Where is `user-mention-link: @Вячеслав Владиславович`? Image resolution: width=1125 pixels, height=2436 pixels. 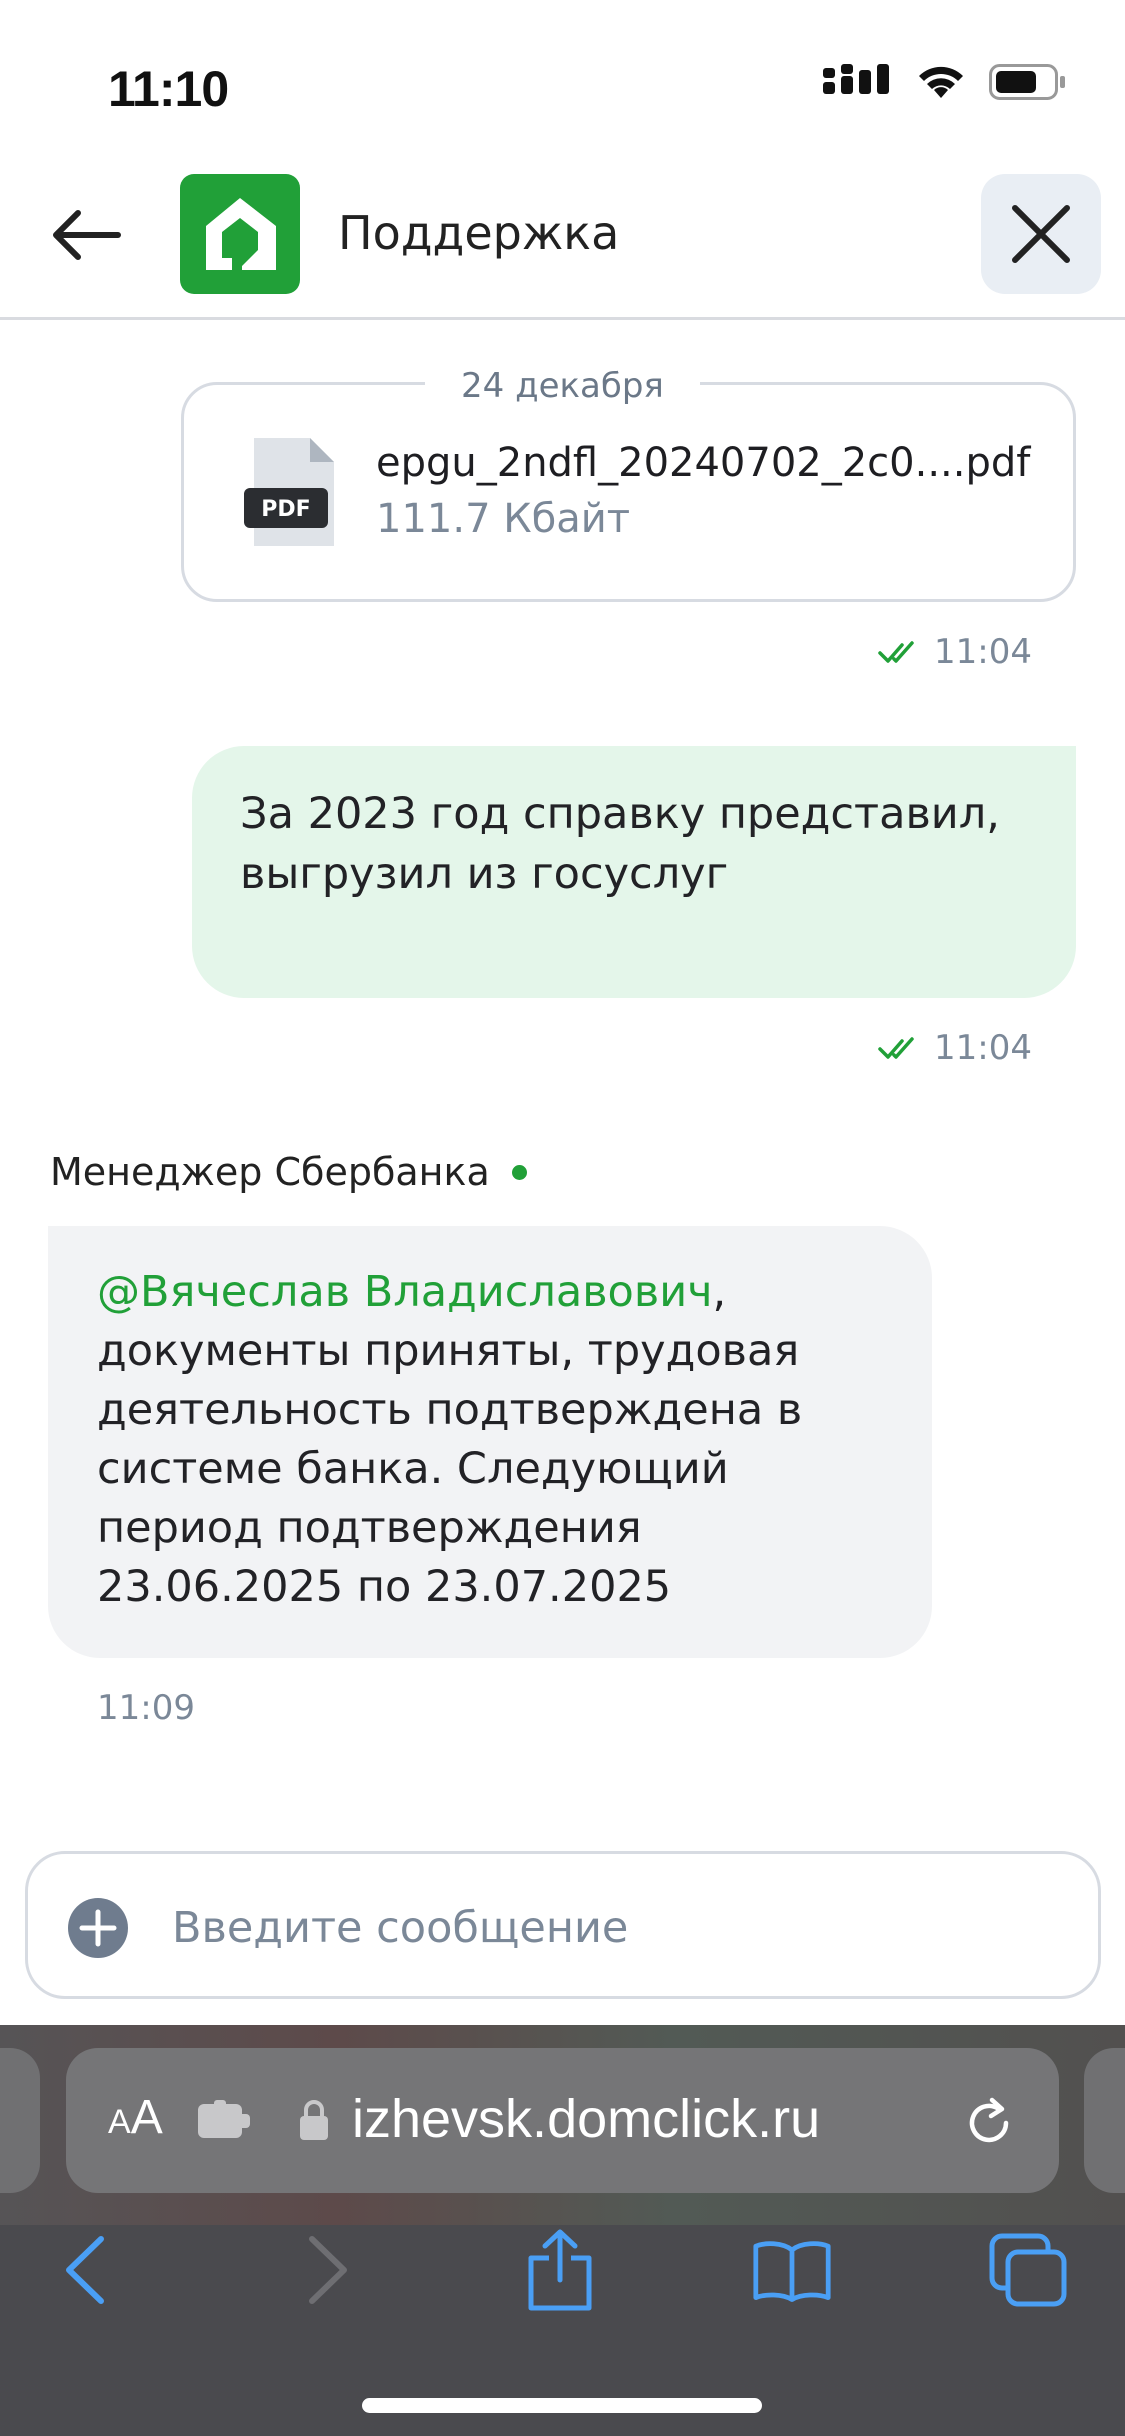
user-mention-link: @Вячеслав Владиславович is located at coordinates (405, 1292).